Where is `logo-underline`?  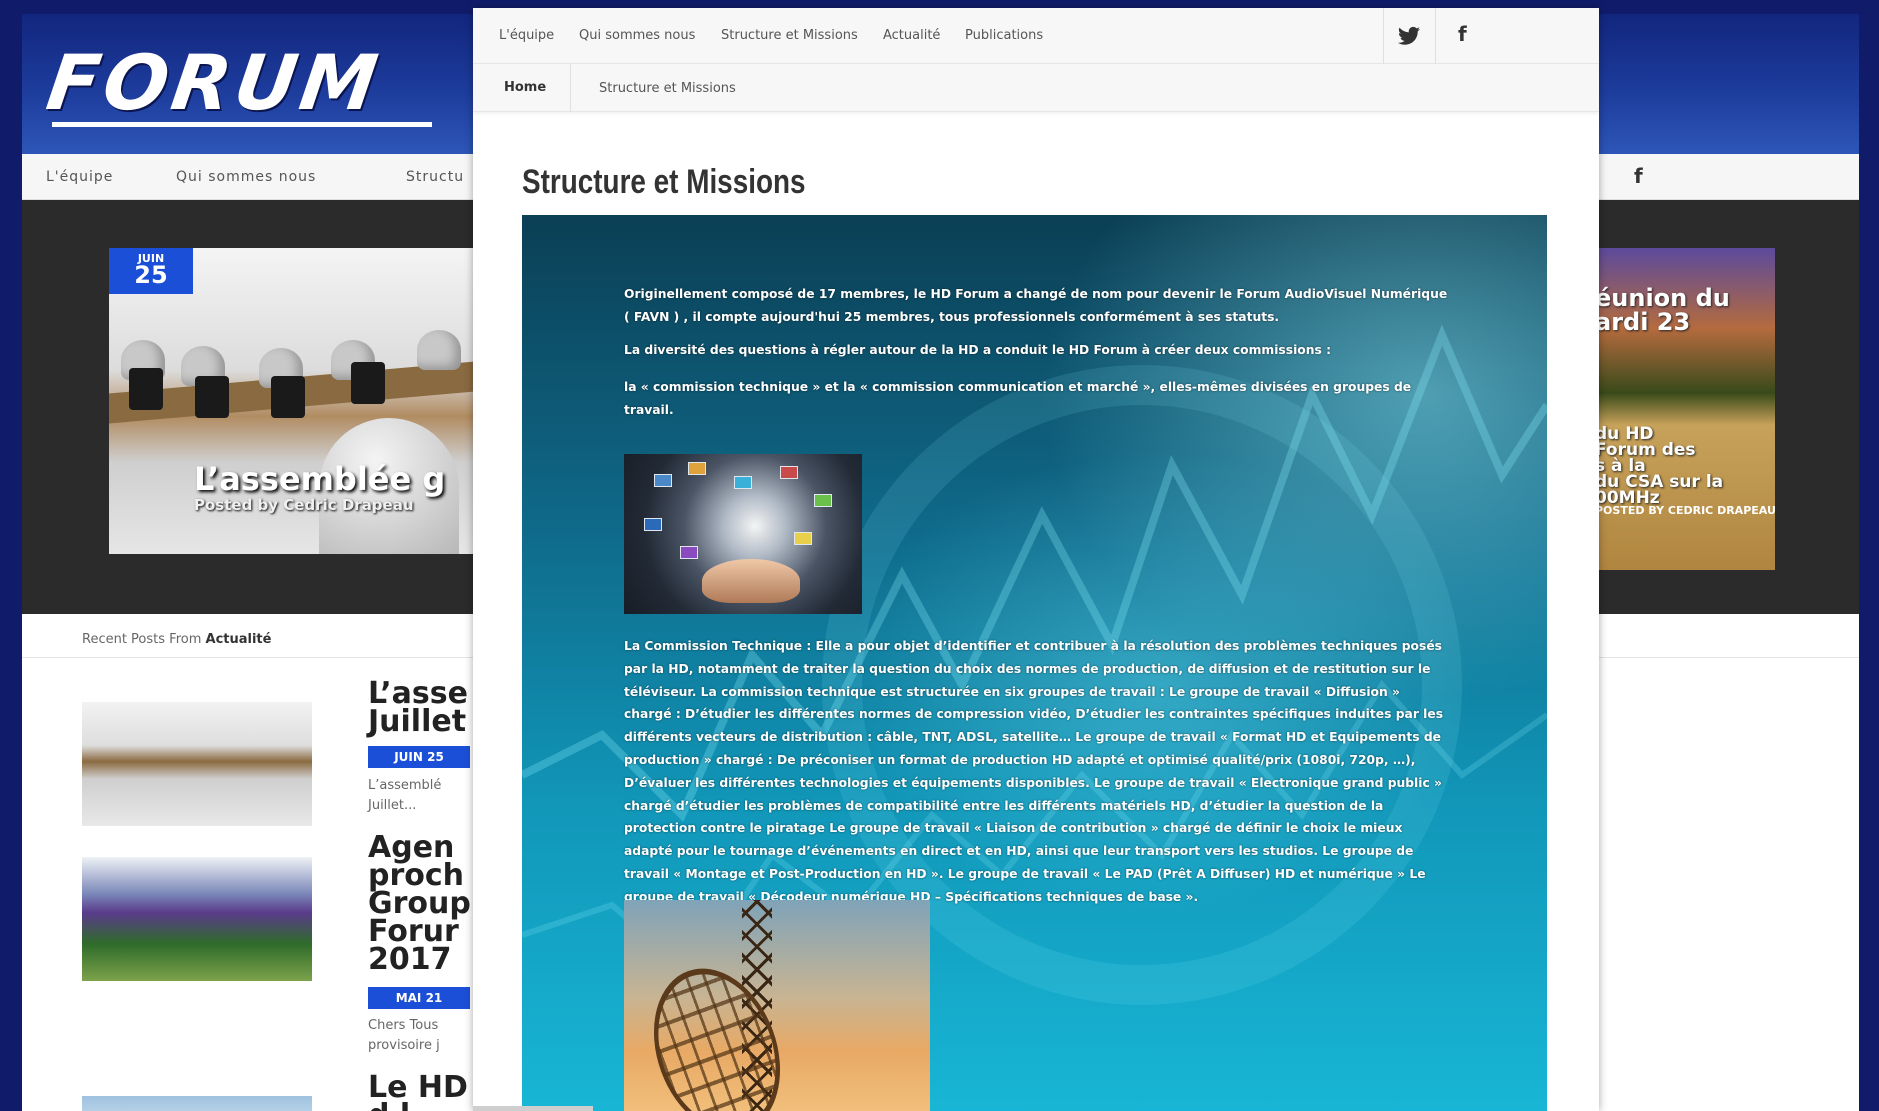 logo-underline is located at coordinates (242, 124).